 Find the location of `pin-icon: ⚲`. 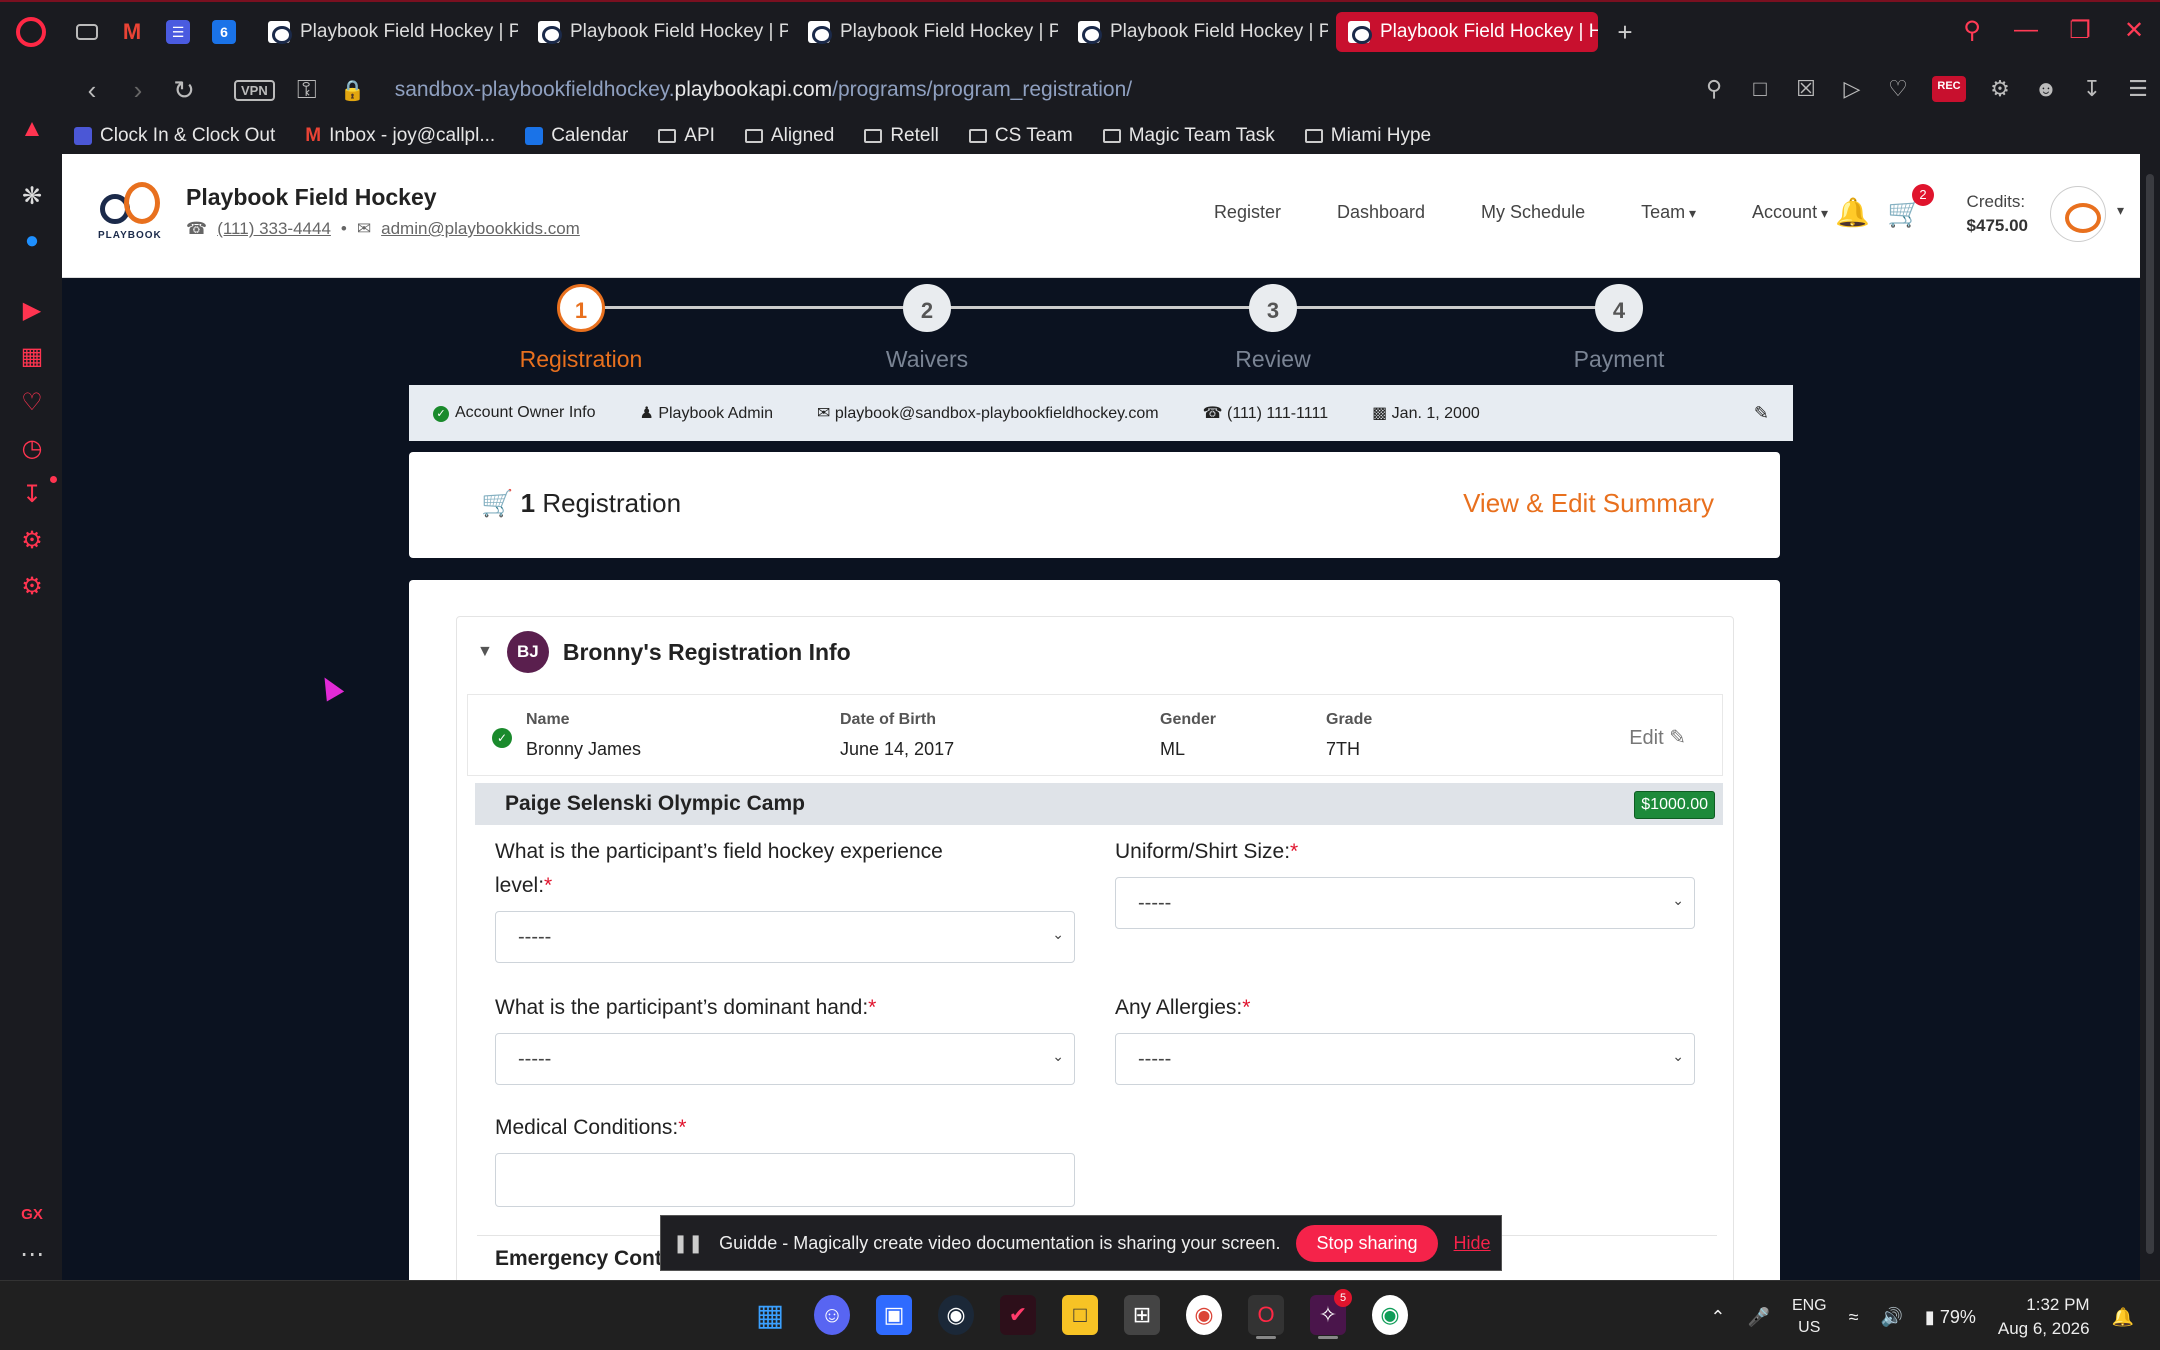

pin-icon: ⚲ is located at coordinates (1714, 89).